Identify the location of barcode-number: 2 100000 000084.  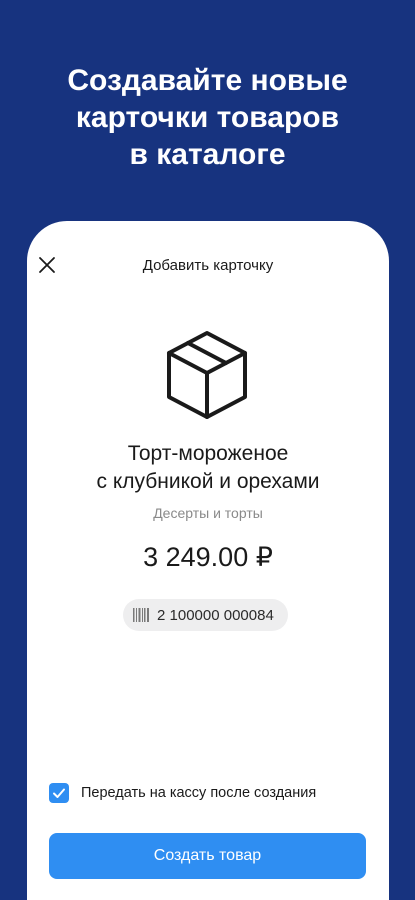
(215, 615).